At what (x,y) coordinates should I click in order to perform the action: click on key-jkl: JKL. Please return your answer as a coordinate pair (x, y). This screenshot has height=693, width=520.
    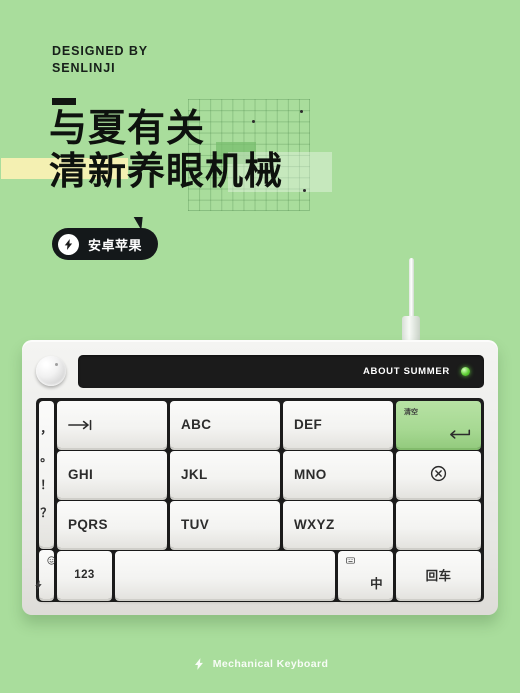
    Looking at the image, I should click on (225, 474).